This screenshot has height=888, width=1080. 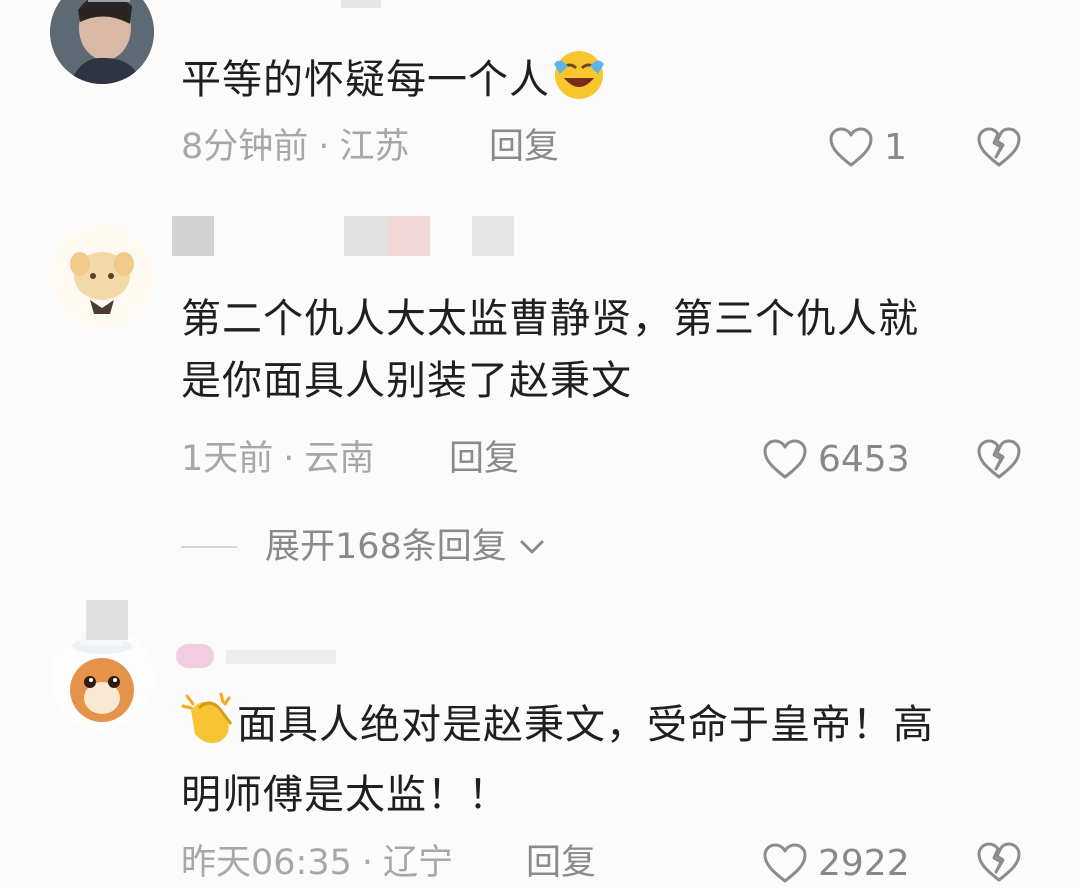 I want to click on location: 辽宁, so click(x=418, y=863).